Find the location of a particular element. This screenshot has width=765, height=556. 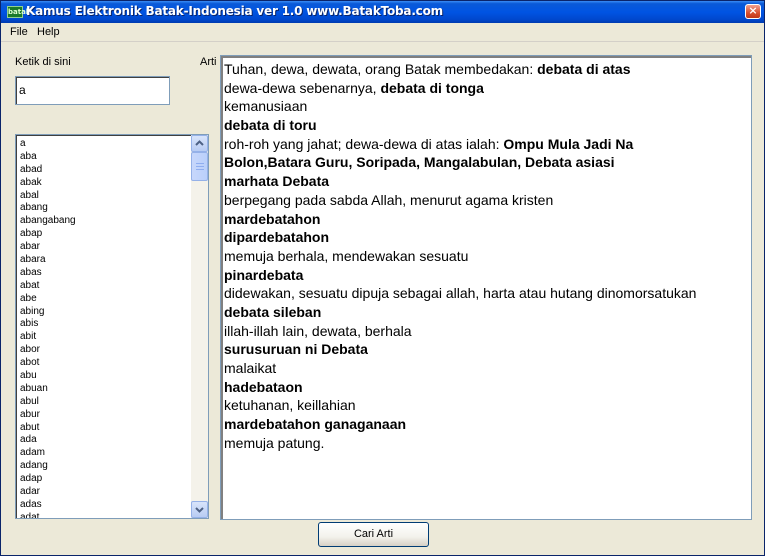

meaning-text: memuja patung. is located at coordinates (274, 442).